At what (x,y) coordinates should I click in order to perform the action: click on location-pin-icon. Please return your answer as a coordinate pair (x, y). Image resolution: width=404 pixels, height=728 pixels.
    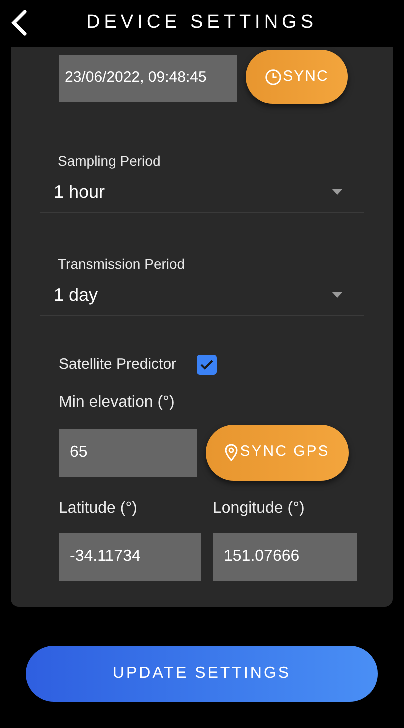
    Looking at the image, I should click on (231, 453).